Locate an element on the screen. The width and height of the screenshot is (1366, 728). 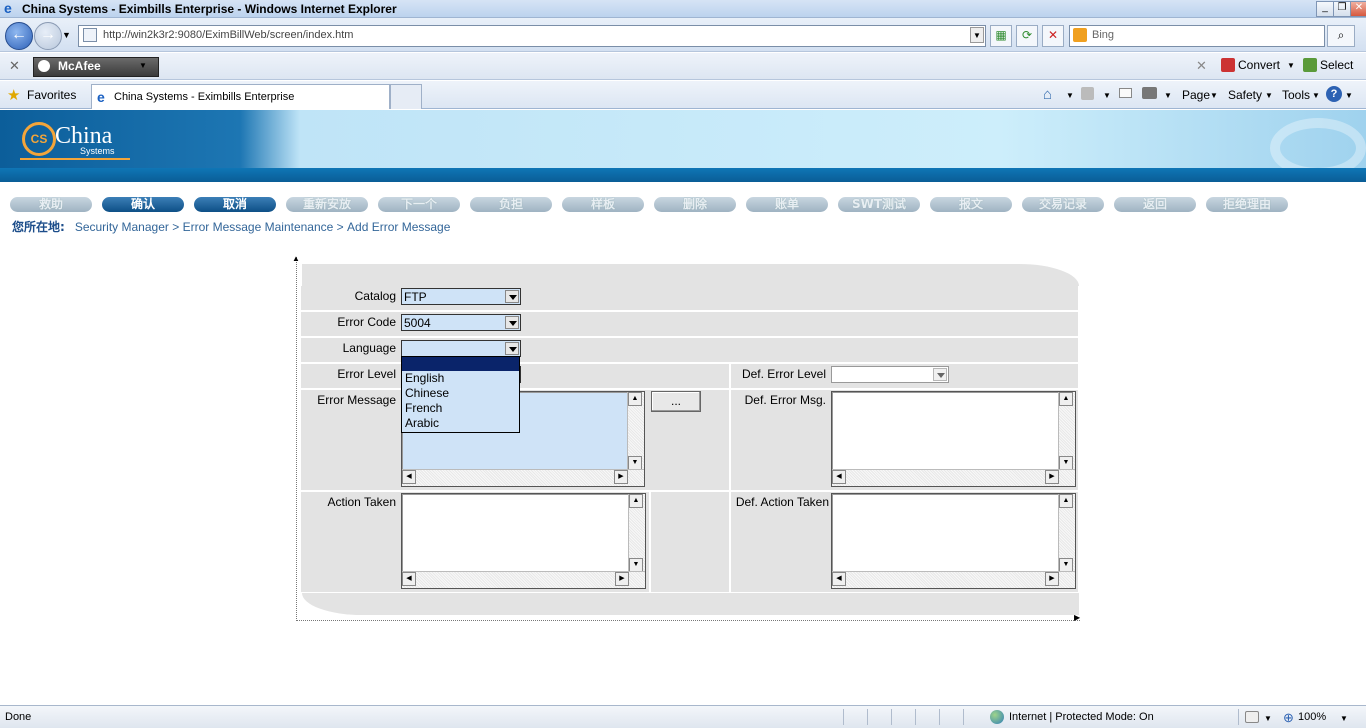
convert-dropdown-icon: ▼ is located at coordinates (1291, 65).